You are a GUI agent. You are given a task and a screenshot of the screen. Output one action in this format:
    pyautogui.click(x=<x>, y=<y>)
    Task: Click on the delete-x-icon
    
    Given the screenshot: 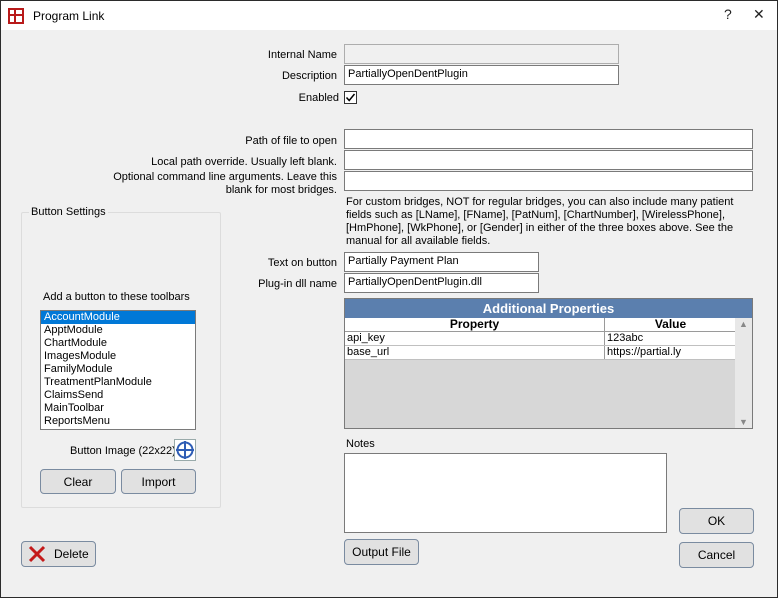 What is the action you would take?
    pyautogui.click(x=37, y=554)
    